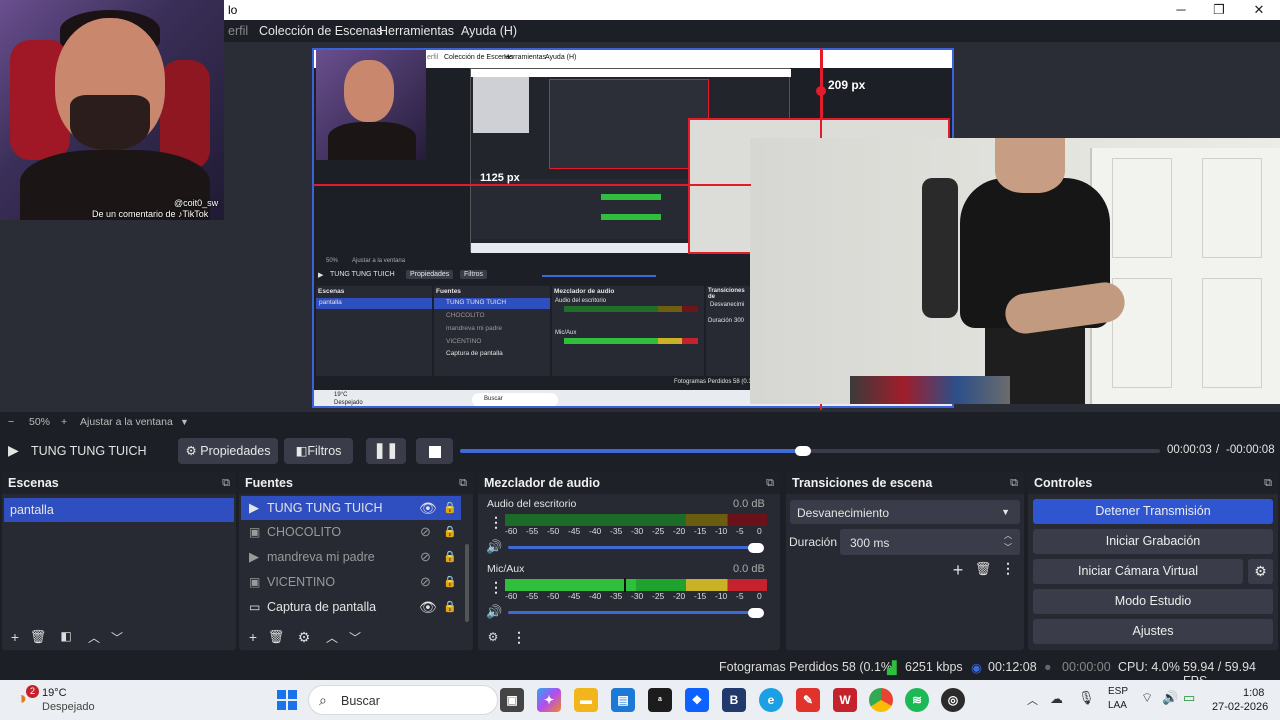  Describe the element at coordinates (1170, 698) in the screenshot. I see `volume-icon: 🔊` at that location.